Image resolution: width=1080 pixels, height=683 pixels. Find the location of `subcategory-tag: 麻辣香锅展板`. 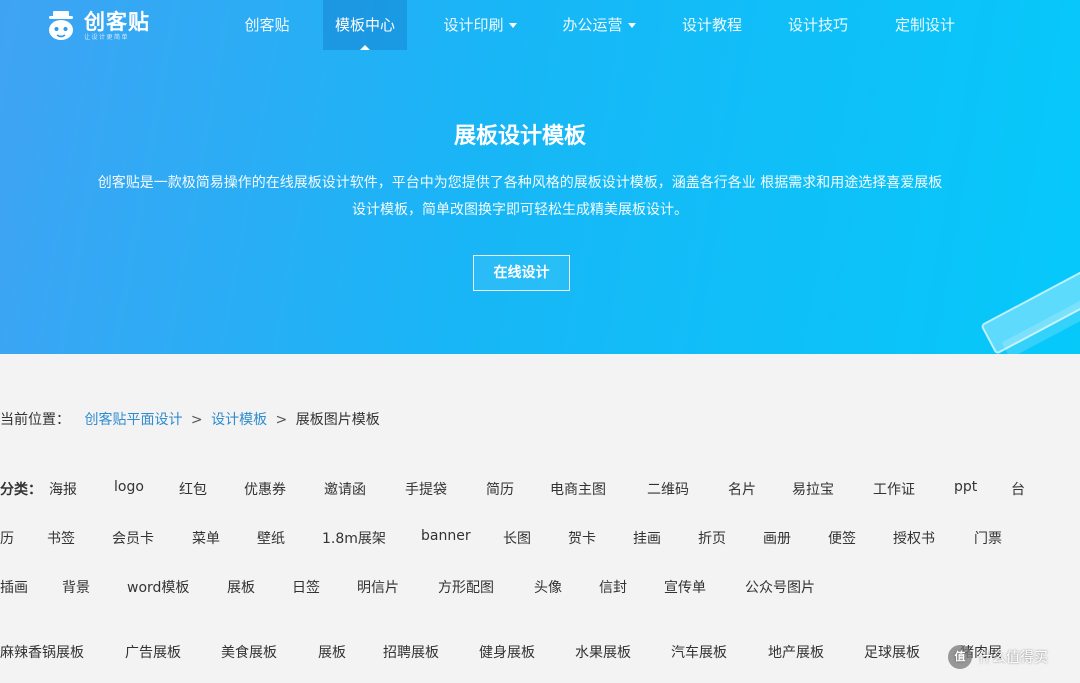

subcategory-tag: 麻辣香锅展板 is located at coordinates (42, 652).